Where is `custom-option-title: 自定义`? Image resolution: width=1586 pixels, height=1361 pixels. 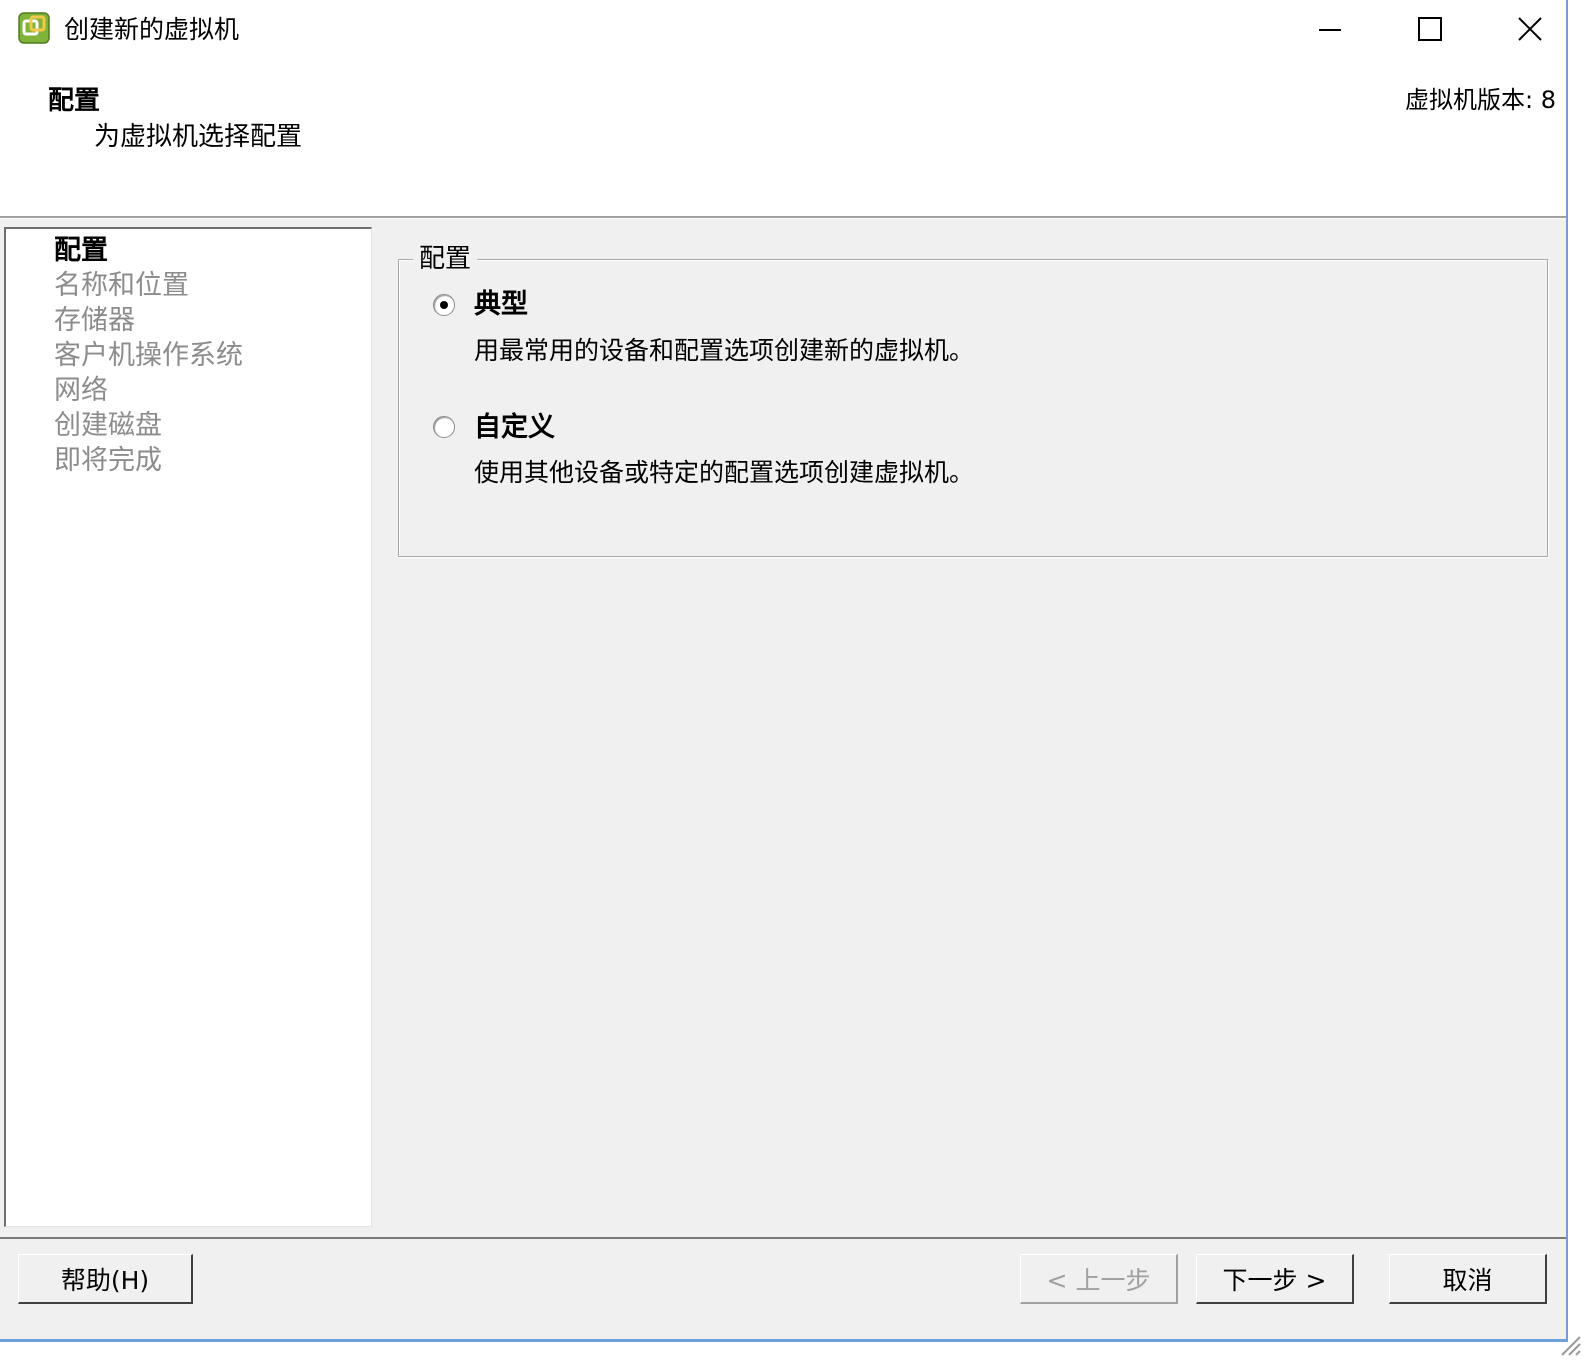 custom-option-title: 自定义 is located at coordinates (514, 428).